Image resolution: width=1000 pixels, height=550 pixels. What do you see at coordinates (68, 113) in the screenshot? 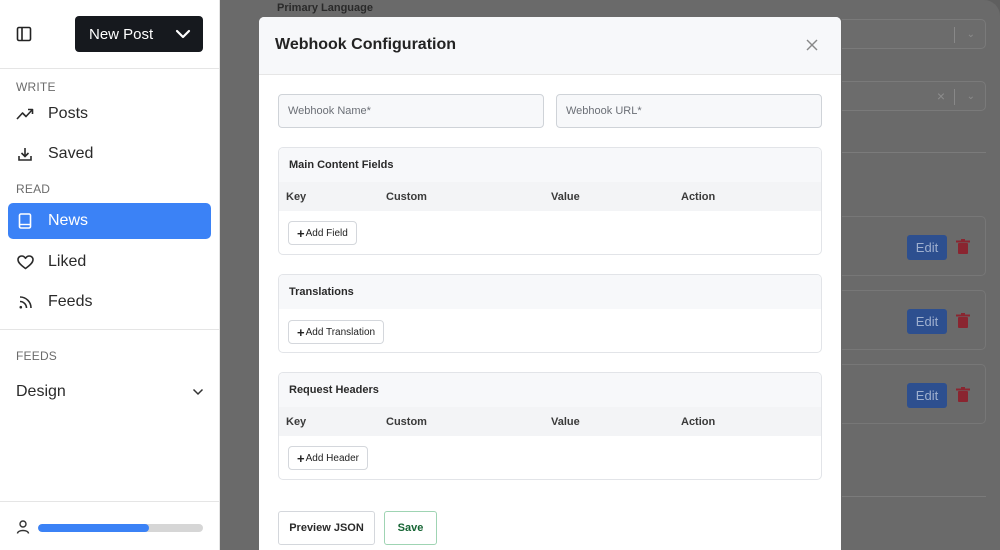
I see `sidebar-item-label: Posts` at bounding box center [68, 113].